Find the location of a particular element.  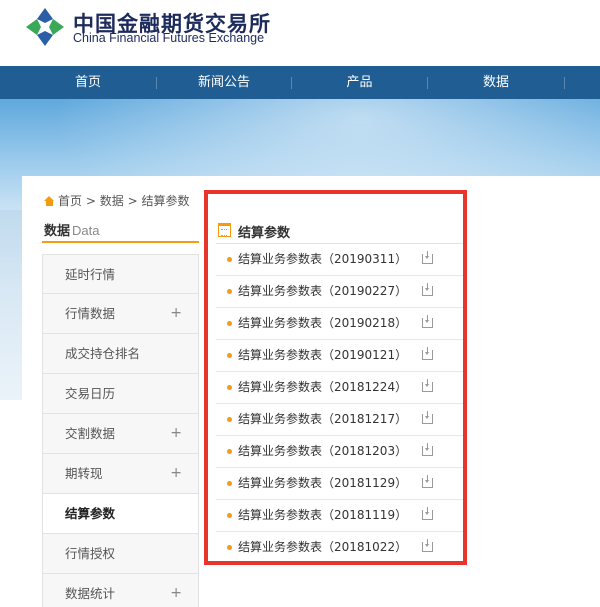

nav-item-products: 产品 is located at coordinates (359, 82).